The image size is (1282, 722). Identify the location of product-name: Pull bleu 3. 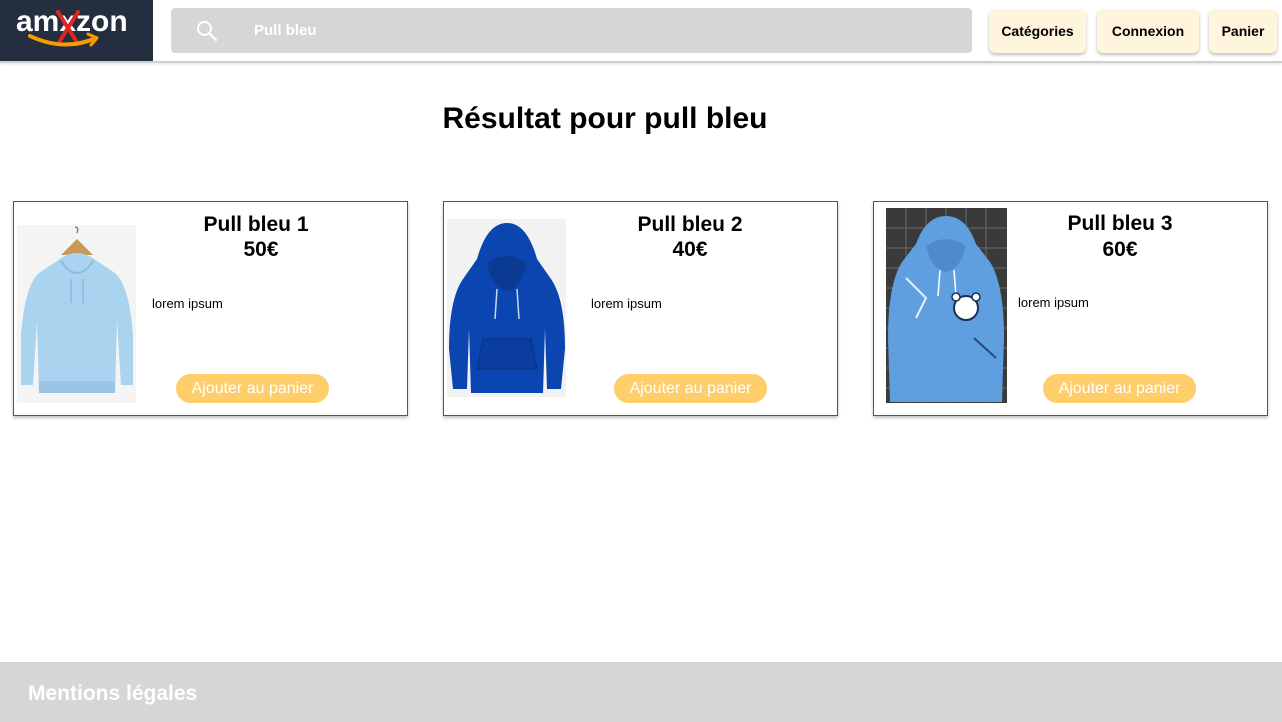
(1120, 224).